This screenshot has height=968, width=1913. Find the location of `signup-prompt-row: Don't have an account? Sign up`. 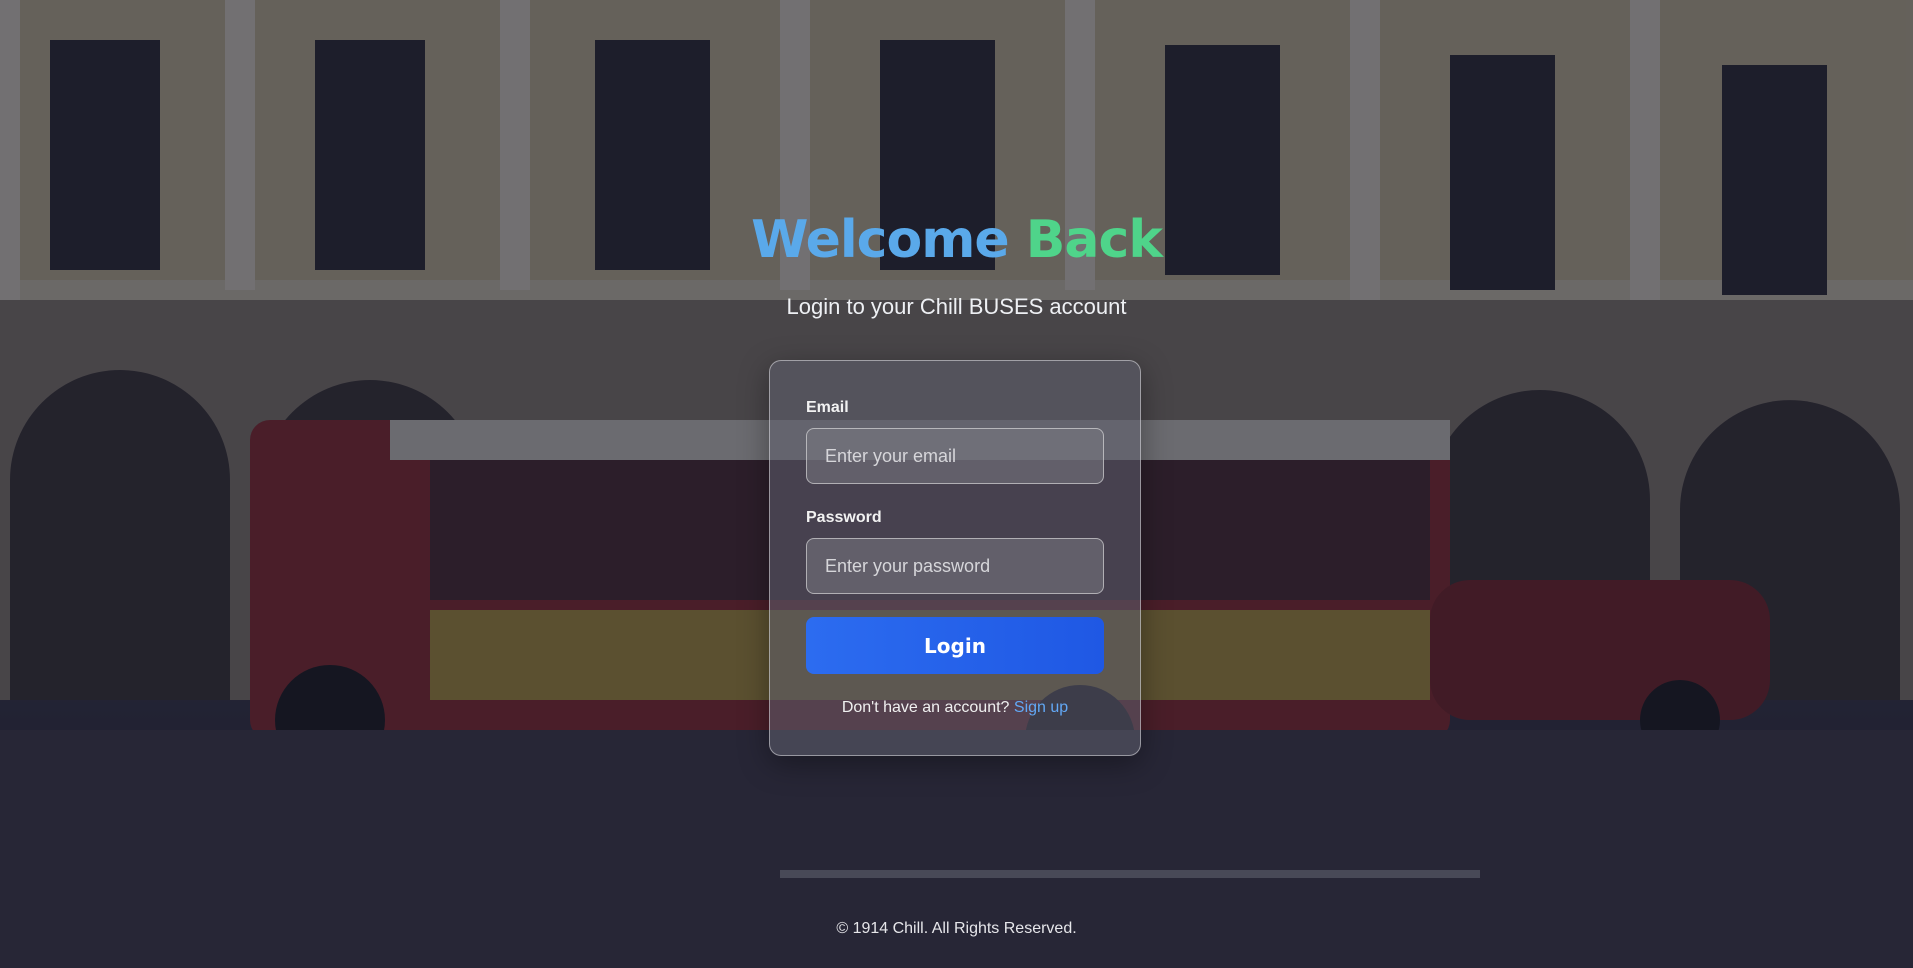

signup-prompt-row: Don't have an account? Sign up is located at coordinates (955, 708).